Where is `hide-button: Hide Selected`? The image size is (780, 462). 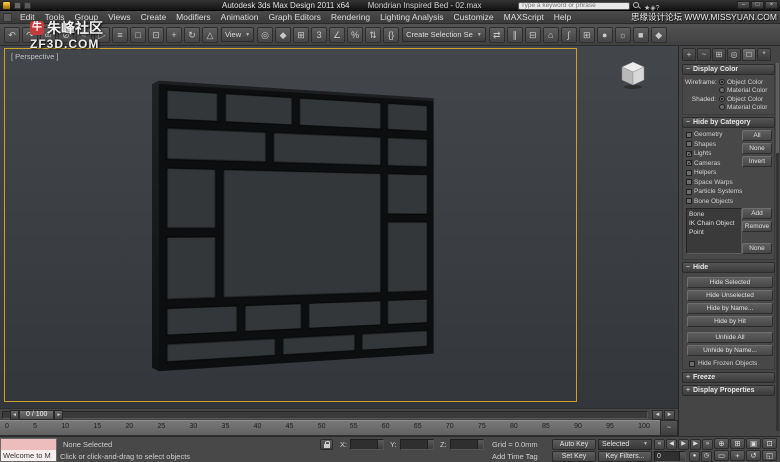
hide-button: Hide Selected is located at coordinates (730, 282).